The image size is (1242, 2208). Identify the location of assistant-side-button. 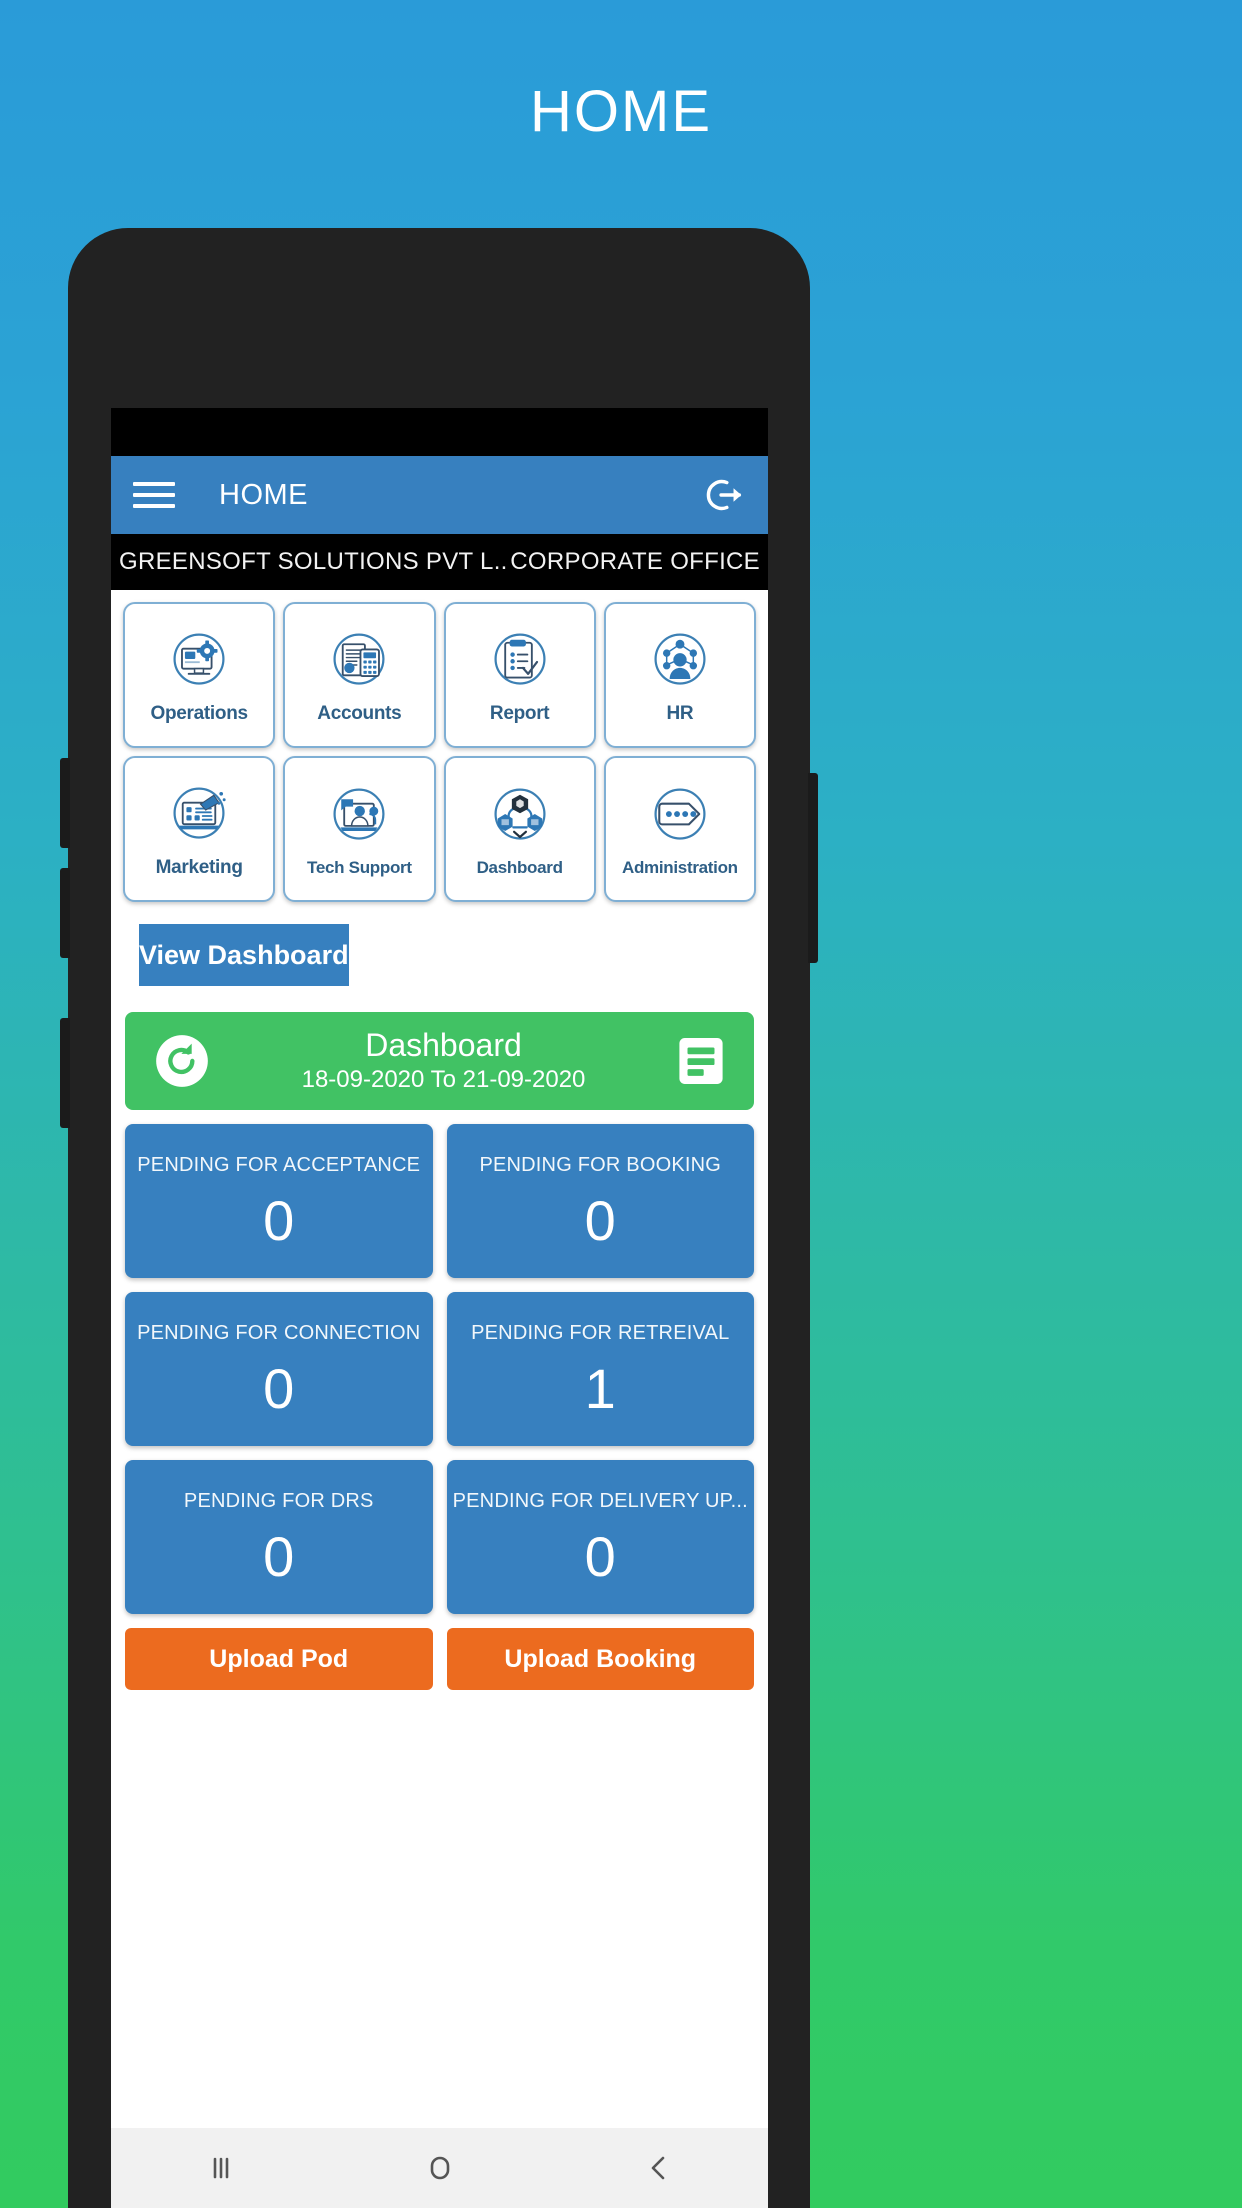
(65, 1073).